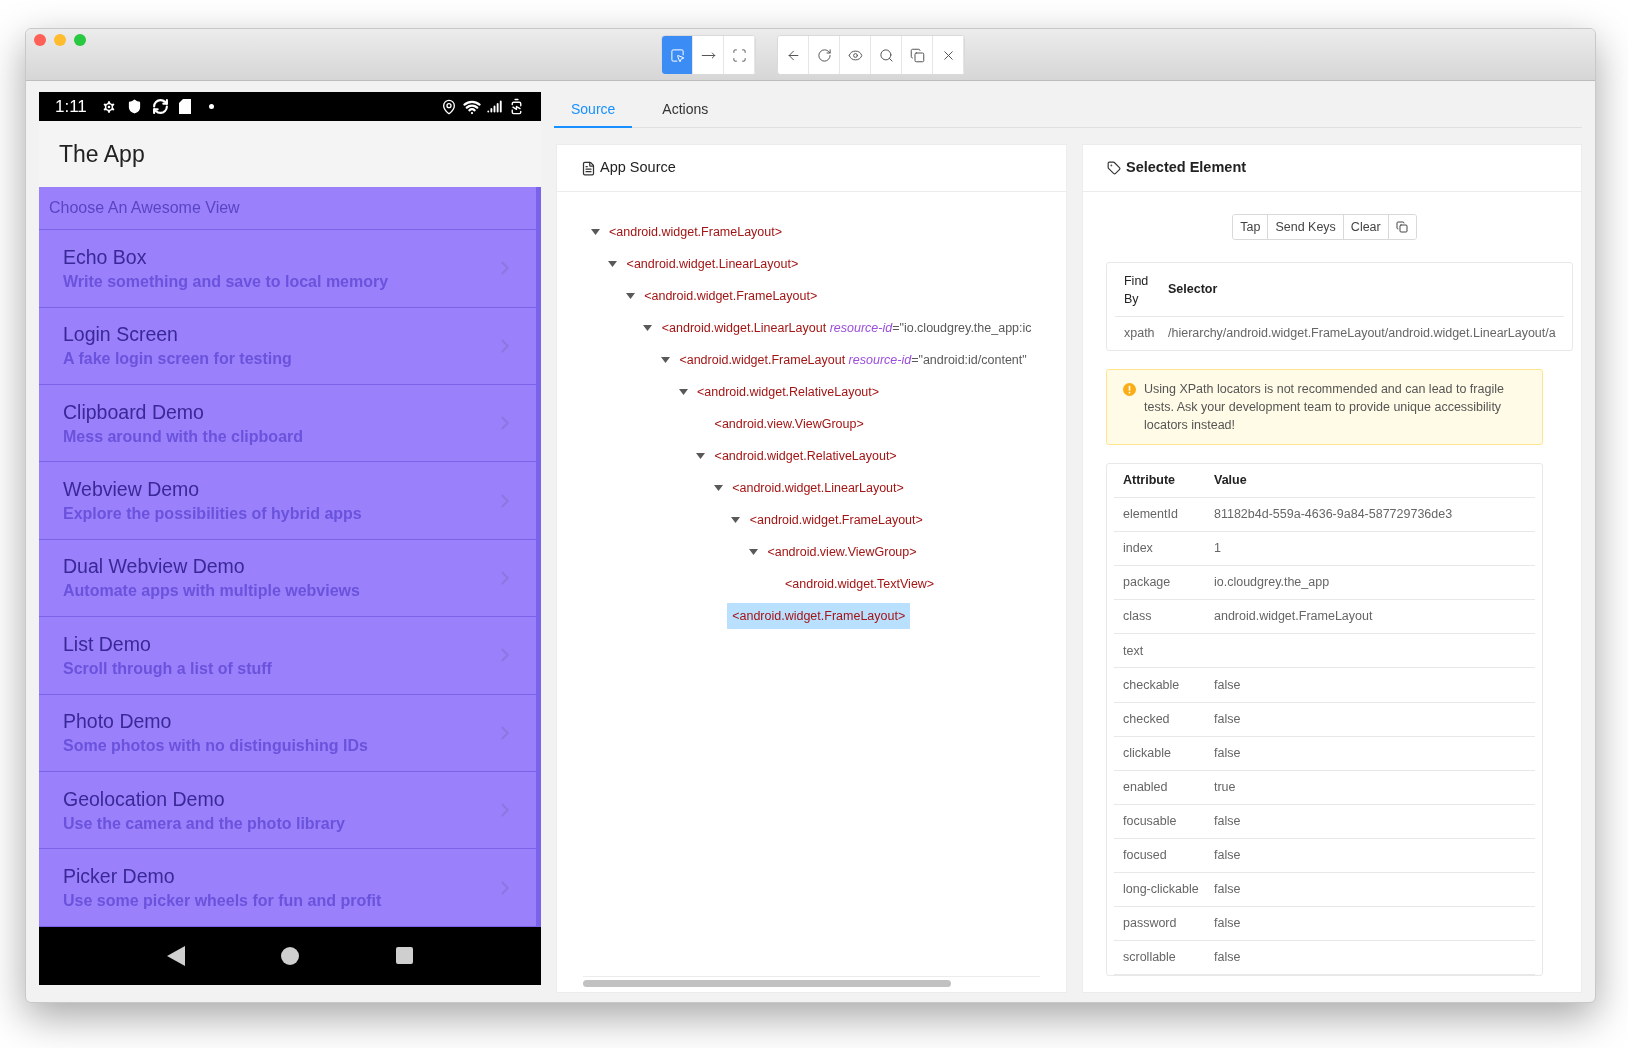 The image size is (1628, 1048). I want to click on gear-icon, so click(108, 106).